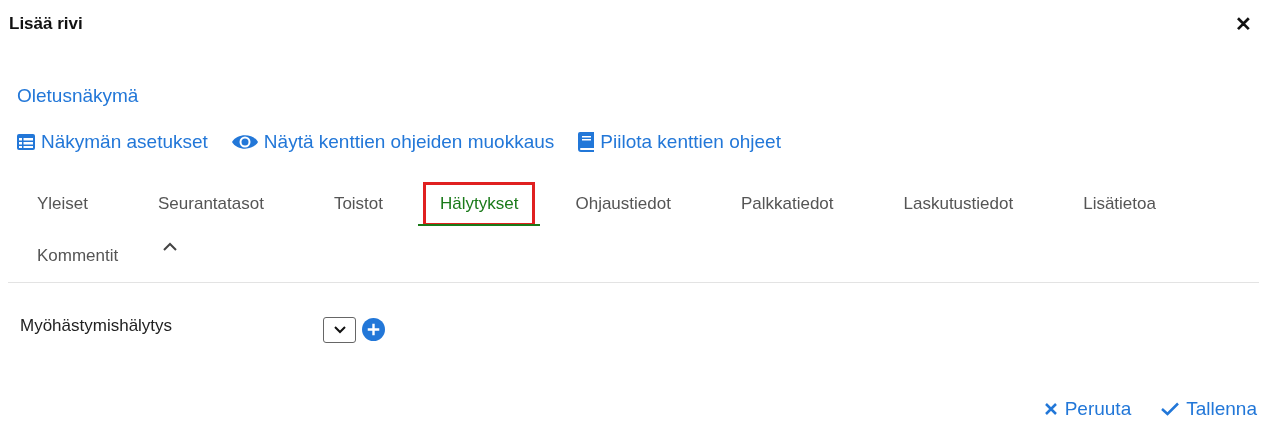  What do you see at coordinates (244, 142) in the screenshot?
I see `eye-icon` at bounding box center [244, 142].